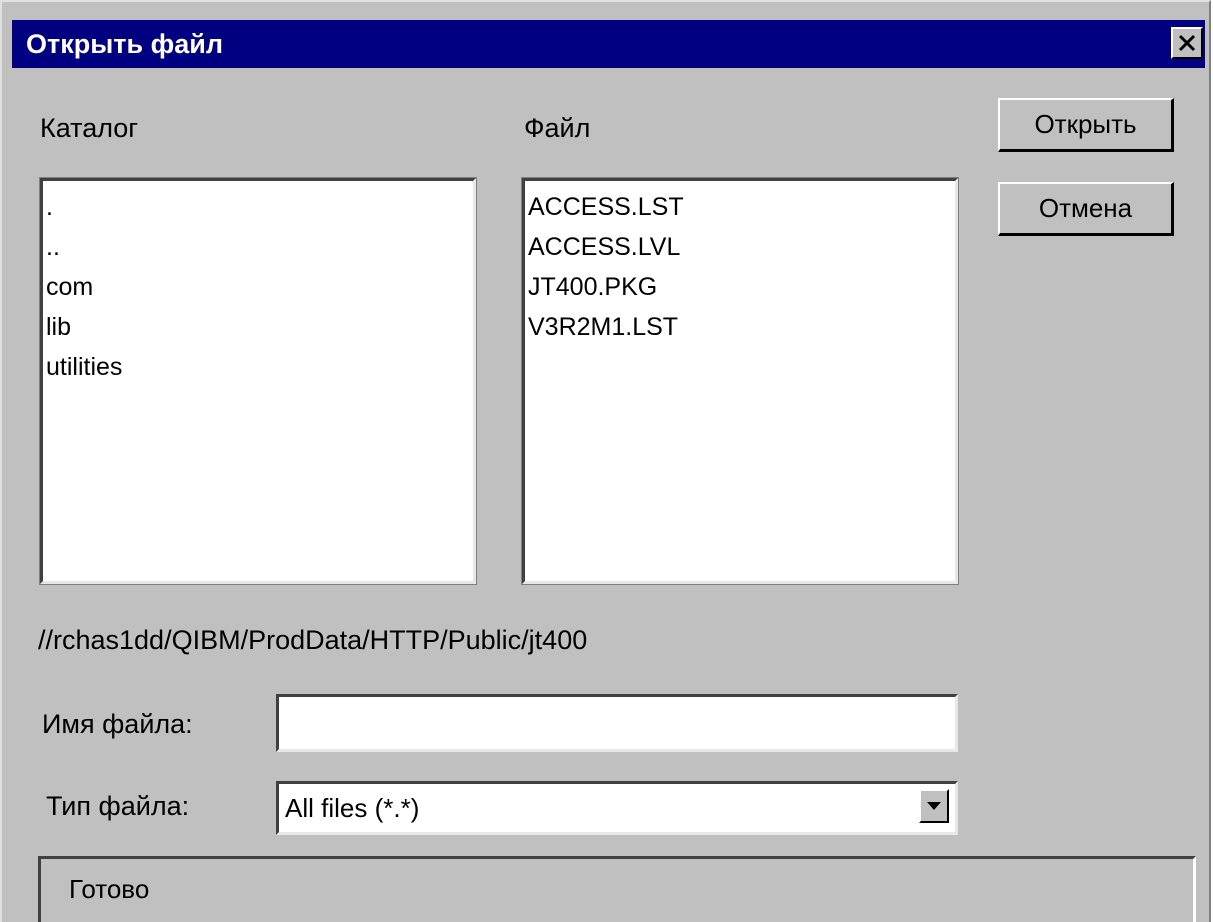  I want to click on list-item: ACCESS.LST, so click(741, 207).